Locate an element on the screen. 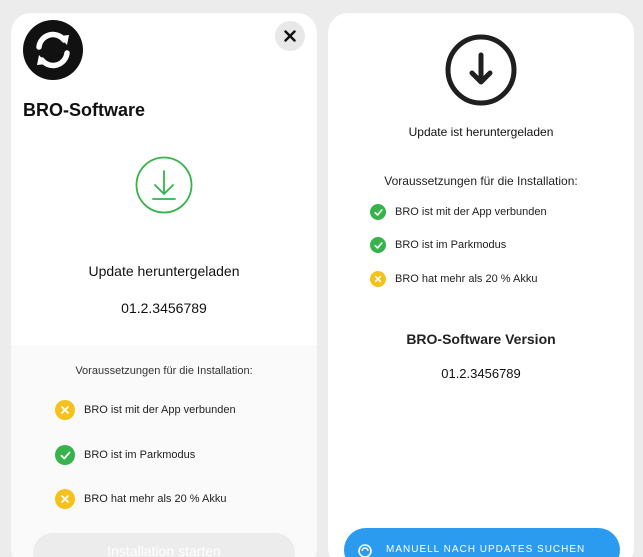  brand-title: BRO-Software is located at coordinates (84, 110).